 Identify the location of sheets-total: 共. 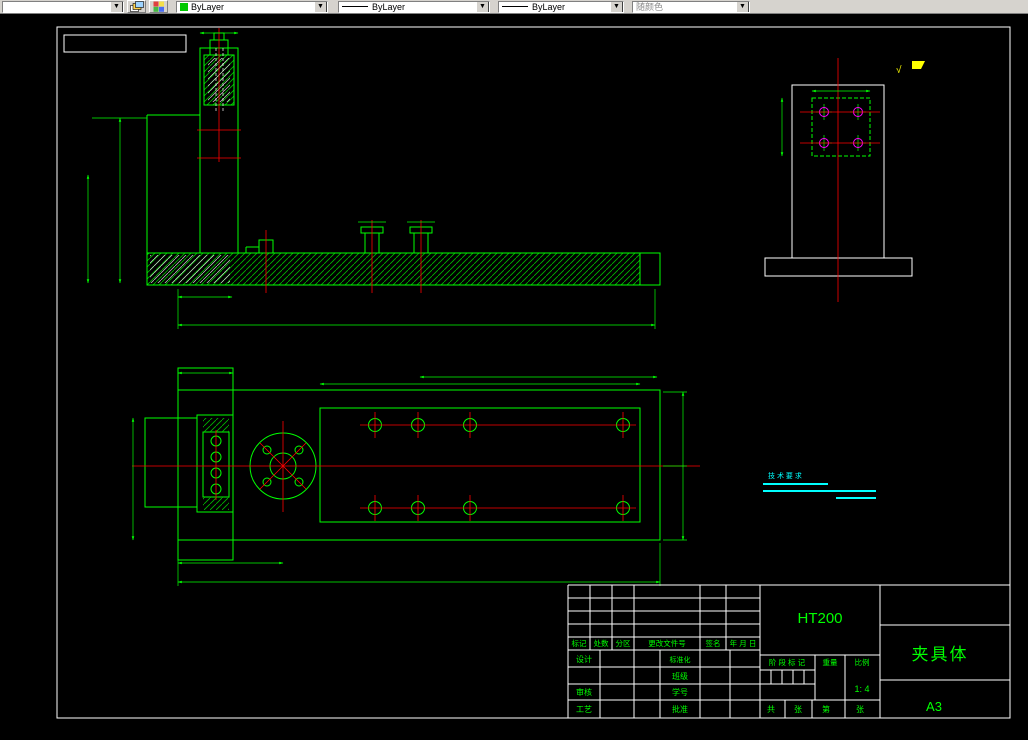
(771, 709).